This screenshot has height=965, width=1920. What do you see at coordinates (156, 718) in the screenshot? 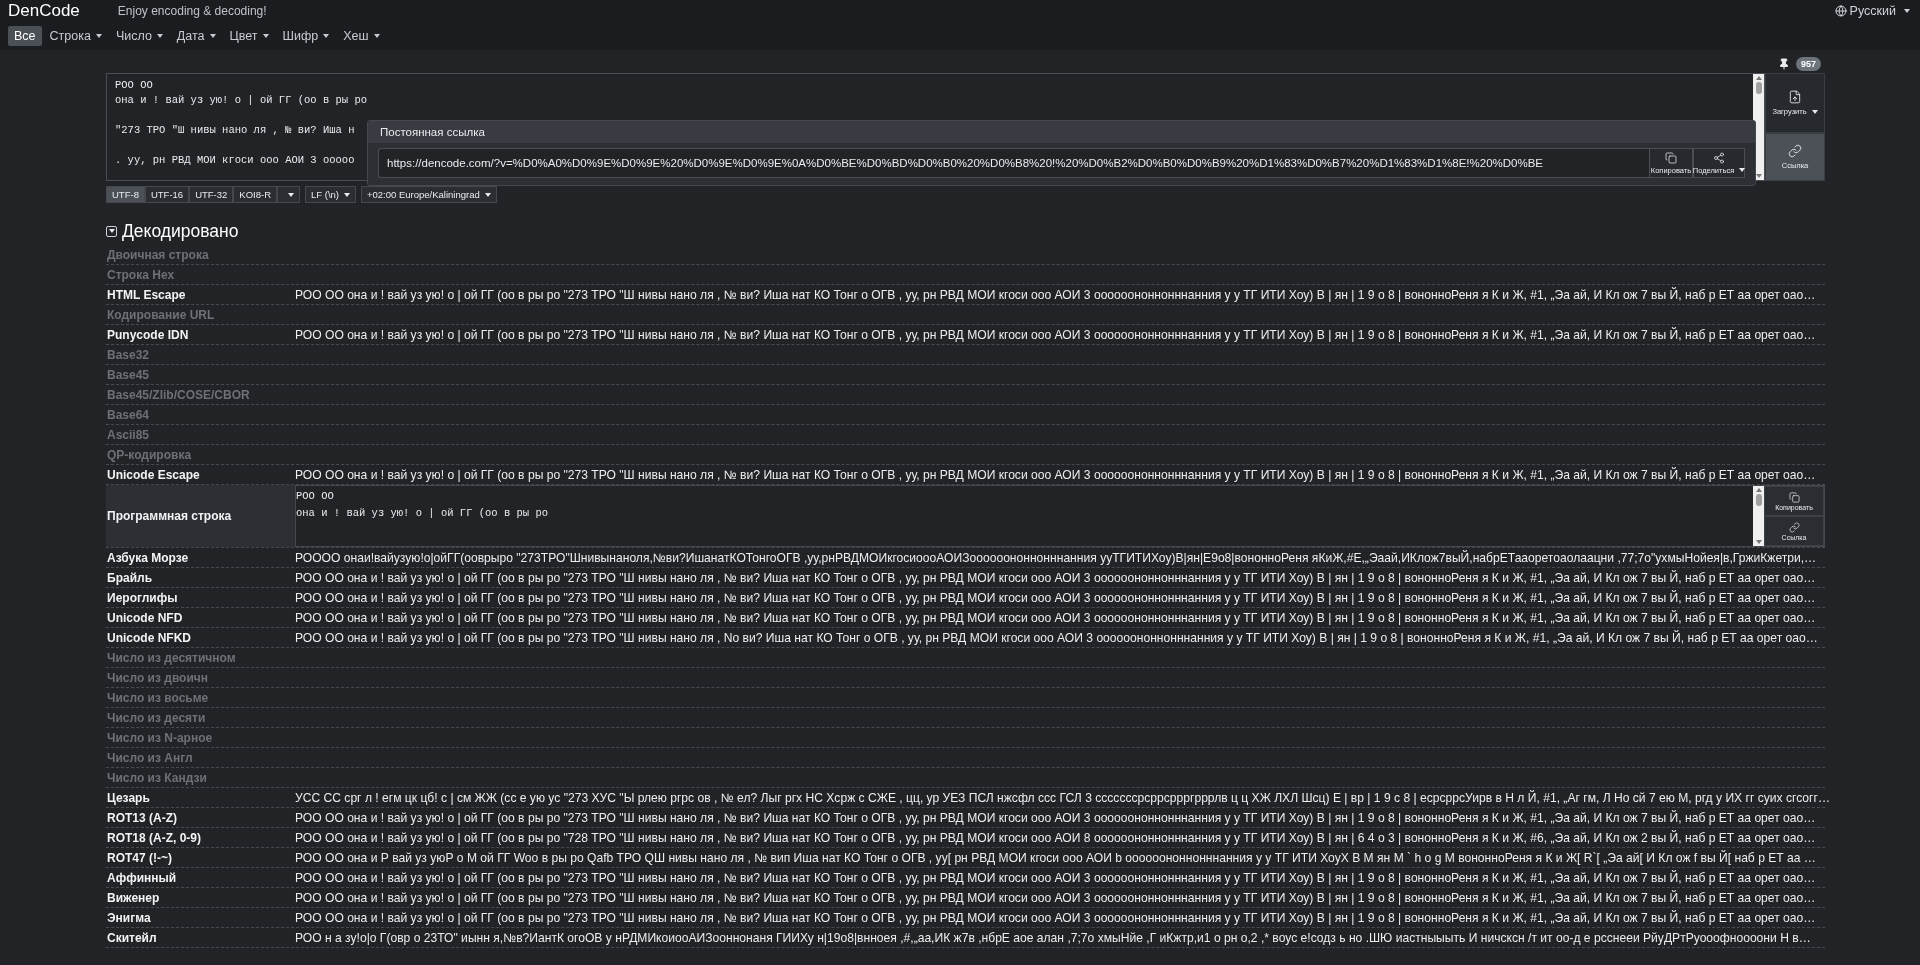
I see `row-label: Число из десяти` at bounding box center [156, 718].